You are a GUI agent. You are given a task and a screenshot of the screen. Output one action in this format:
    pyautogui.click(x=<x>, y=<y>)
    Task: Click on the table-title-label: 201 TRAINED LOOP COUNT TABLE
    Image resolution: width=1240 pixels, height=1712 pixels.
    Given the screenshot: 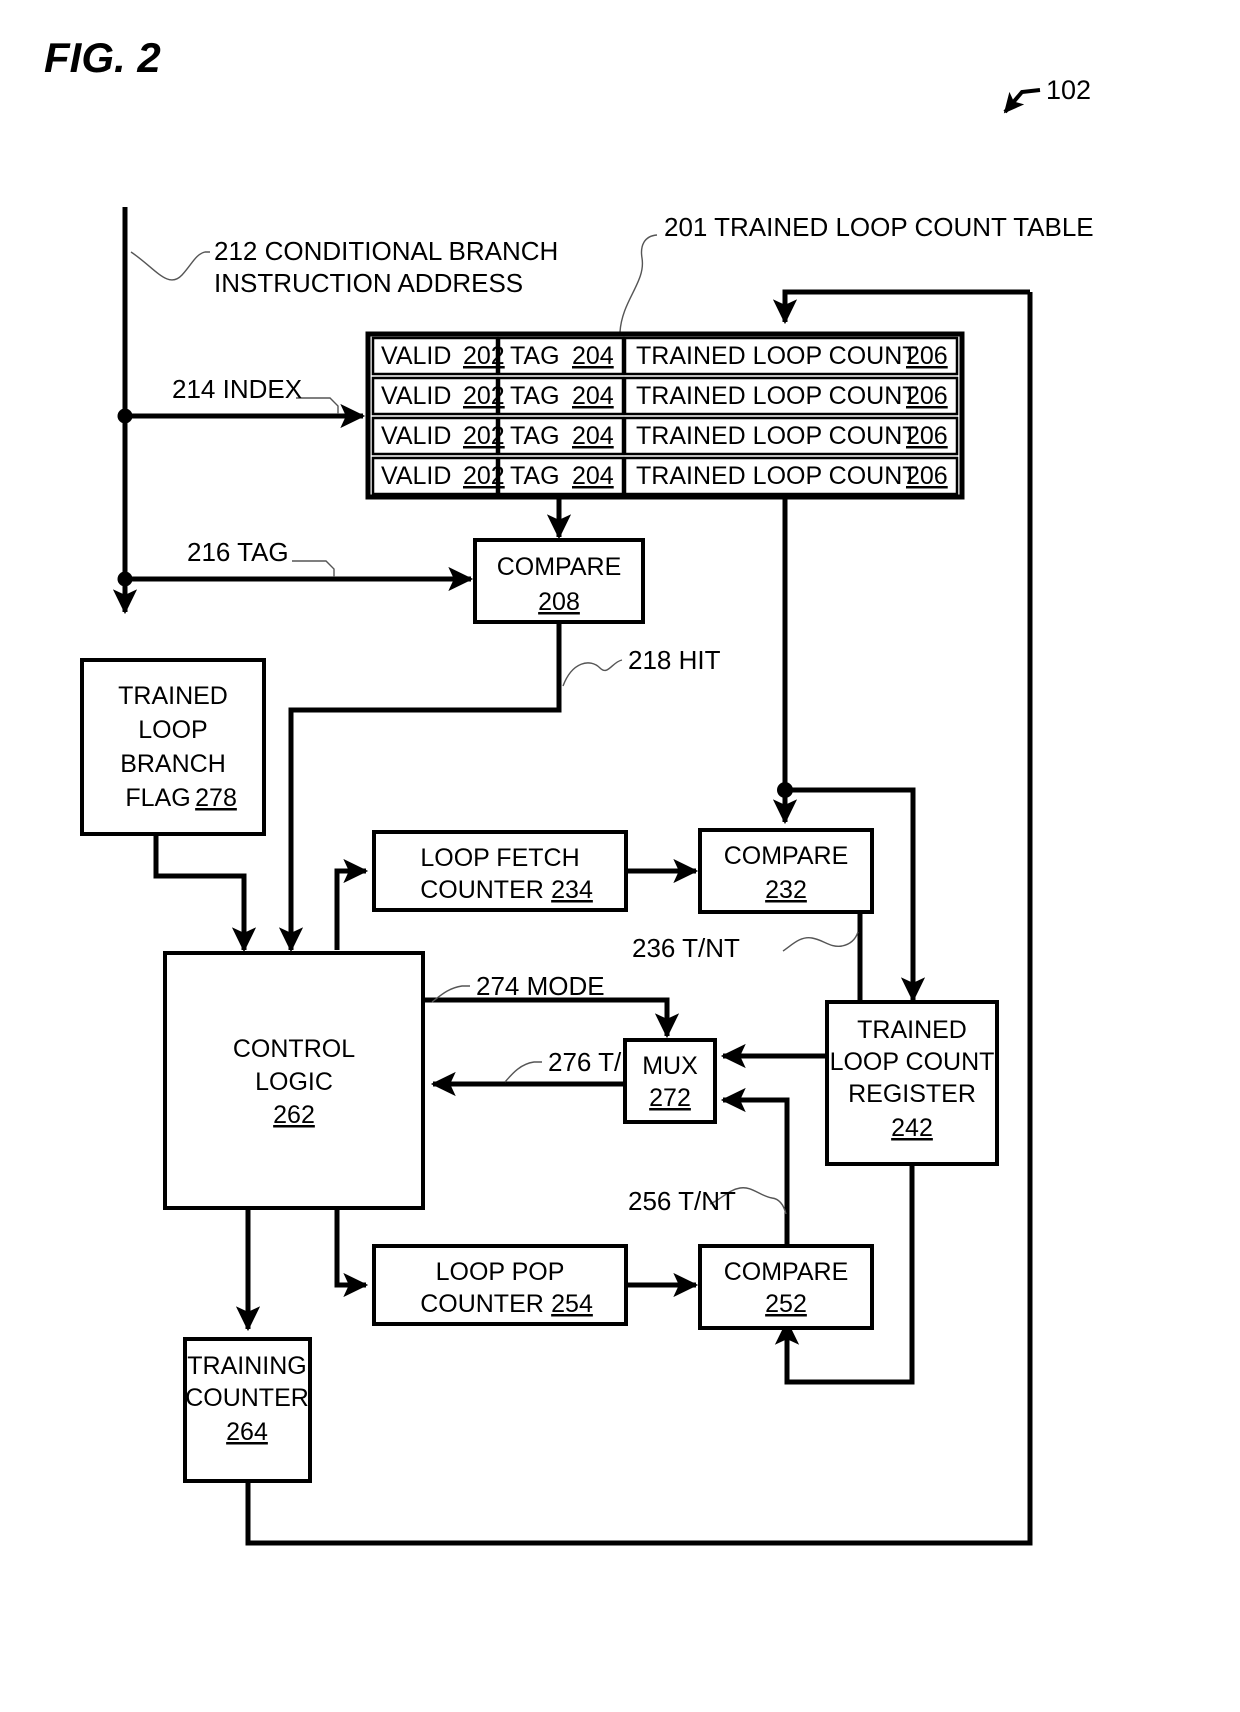 What is the action you would take?
    pyautogui.click(x=879, y=227)
    